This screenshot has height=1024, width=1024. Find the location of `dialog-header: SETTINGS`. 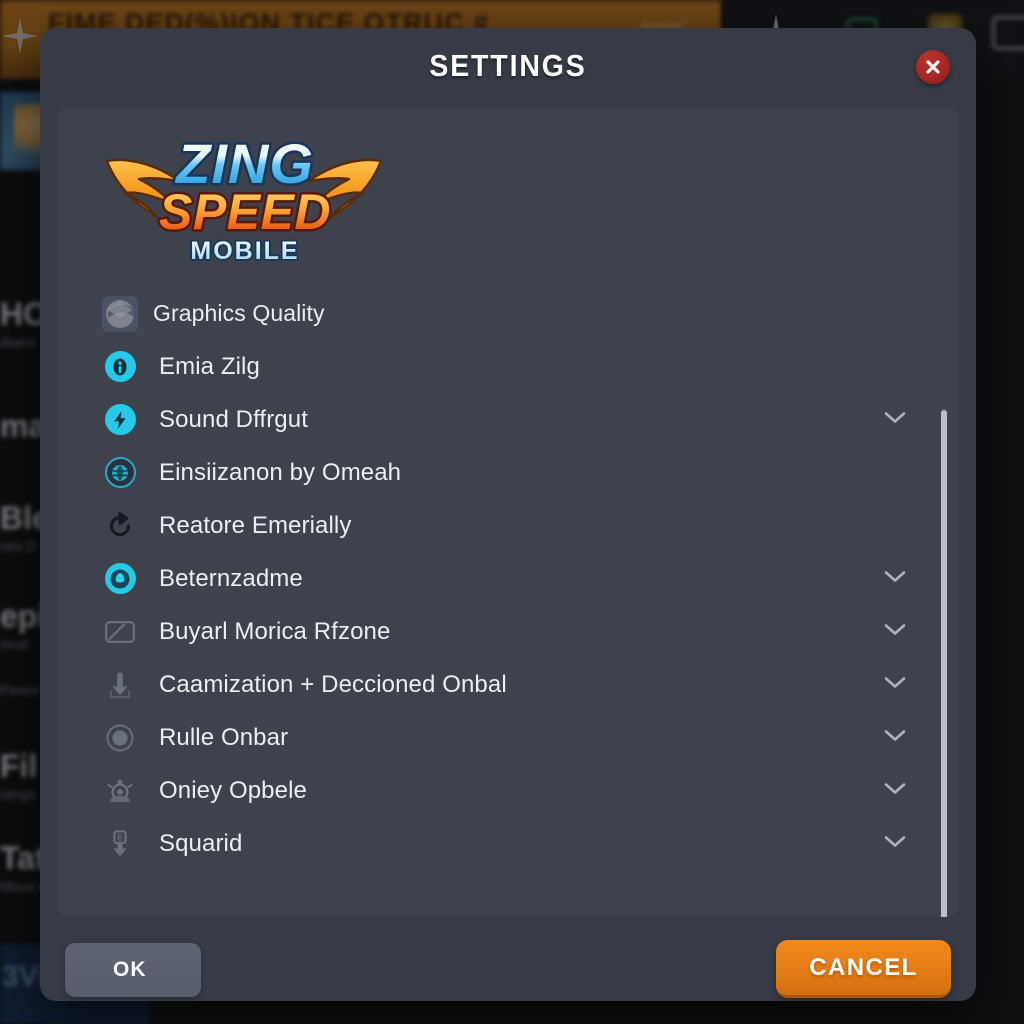

dialog-header: SETTINGS is located at coordinates (508, 67).